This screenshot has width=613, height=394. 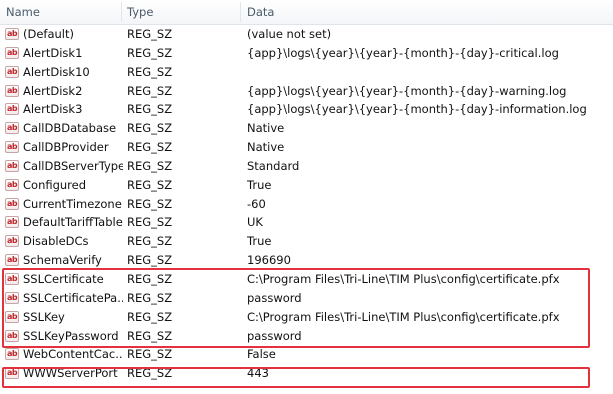 I want to click on table-row: ab SSLKeyPassword REG_SZ password, so click(x=306, y=336).